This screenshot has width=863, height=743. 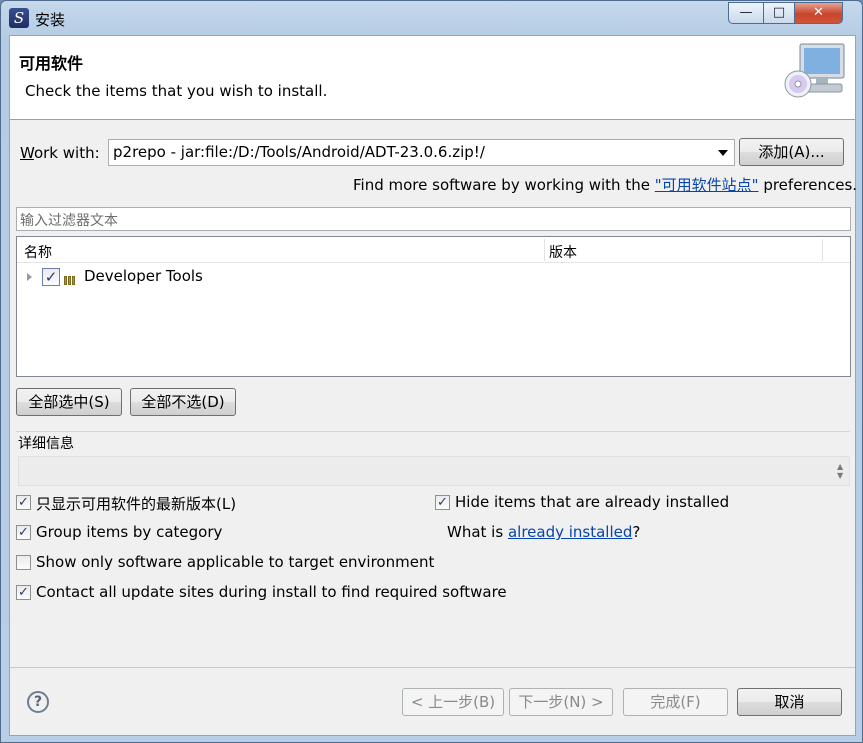 What do you see at coordinates (707, 185) in the screenshot?
I see `available-sites-link: "可用软件站点"` at bounding box center [707, 185].